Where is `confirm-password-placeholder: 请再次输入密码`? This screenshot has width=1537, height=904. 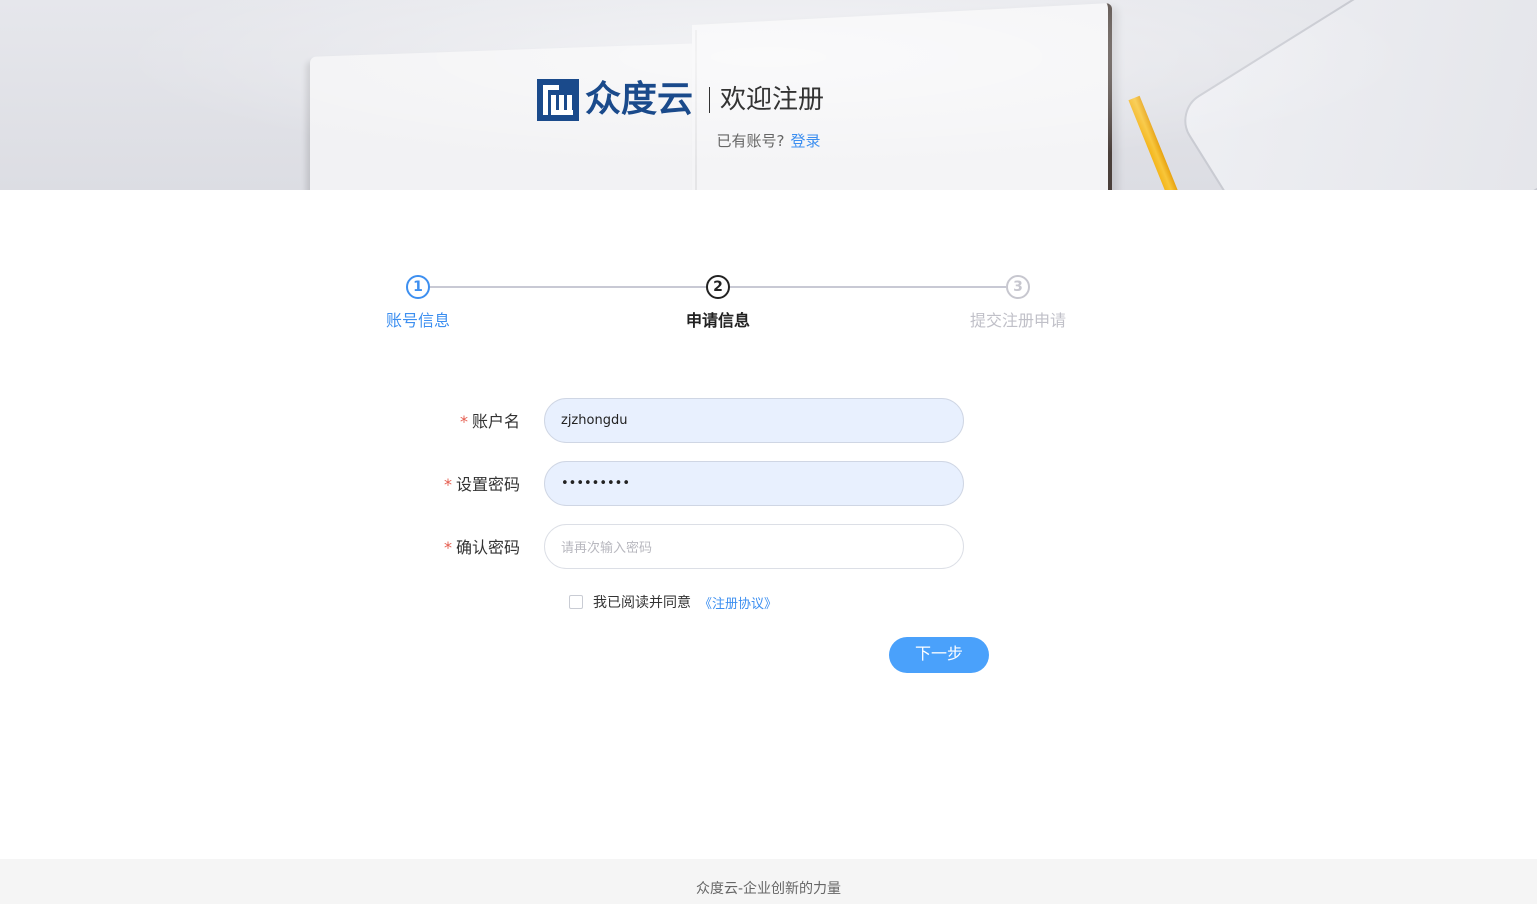 confirm-password-placeholder: 请再次输入密码 is located at coordinates (607, 548).